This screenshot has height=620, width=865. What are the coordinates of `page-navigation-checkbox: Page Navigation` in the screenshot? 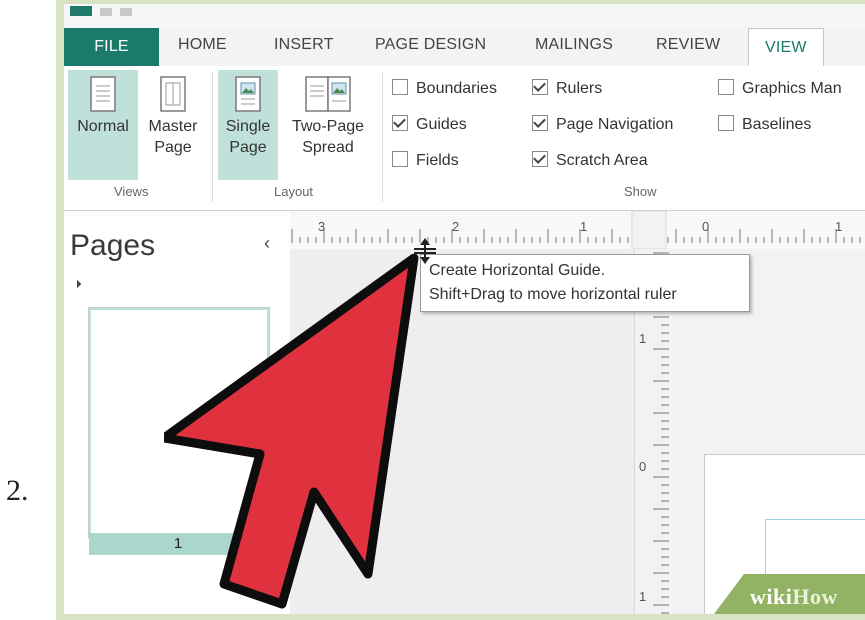 It's located at (602, 125).